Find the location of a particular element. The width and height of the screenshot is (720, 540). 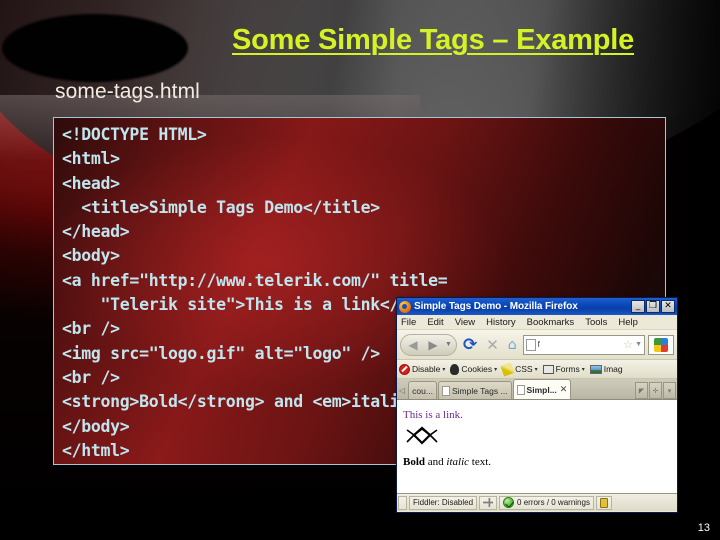

forms-icon is located at coordinates (548, 369).